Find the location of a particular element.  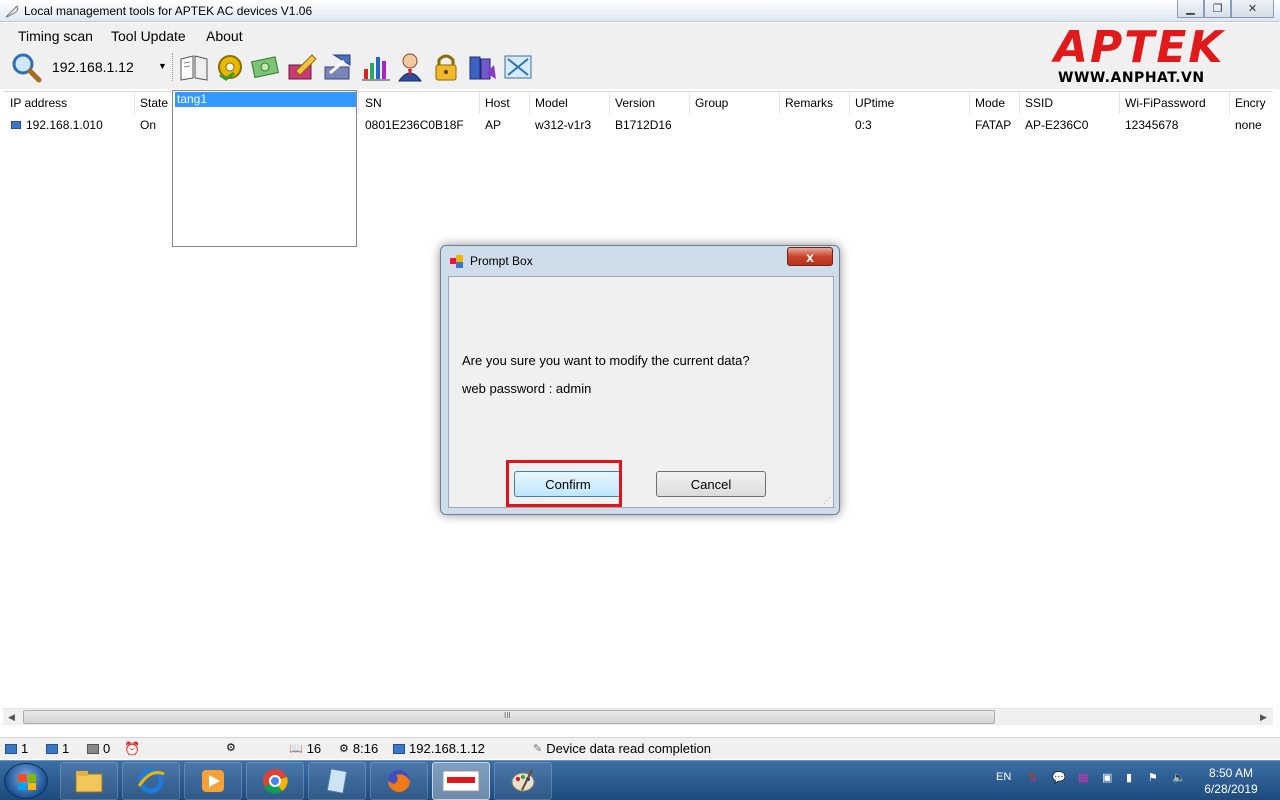

col-group: Group is located at coordinates (711, 103).